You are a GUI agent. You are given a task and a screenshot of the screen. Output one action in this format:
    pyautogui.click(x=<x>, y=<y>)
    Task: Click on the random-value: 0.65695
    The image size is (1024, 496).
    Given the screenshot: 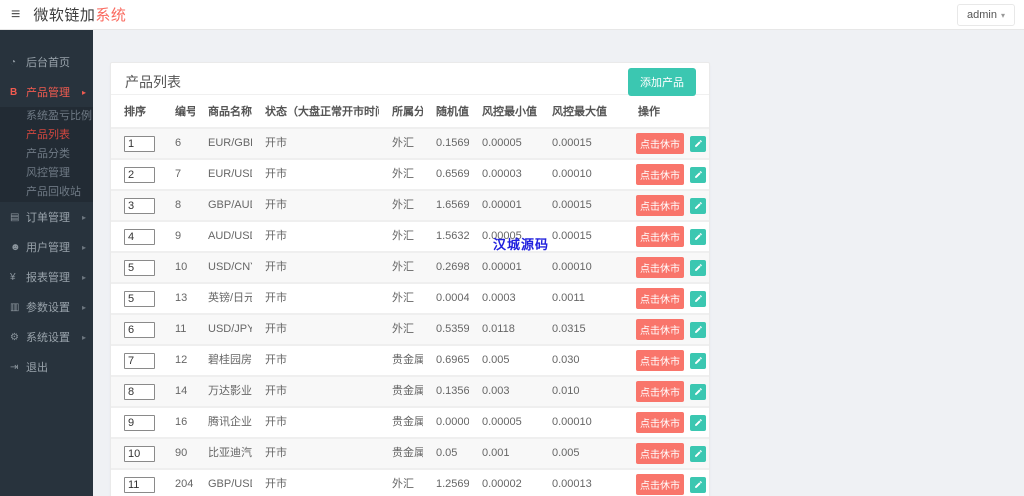 What is the action you would take?
    pyautogui.click(x=452, y=174)
    